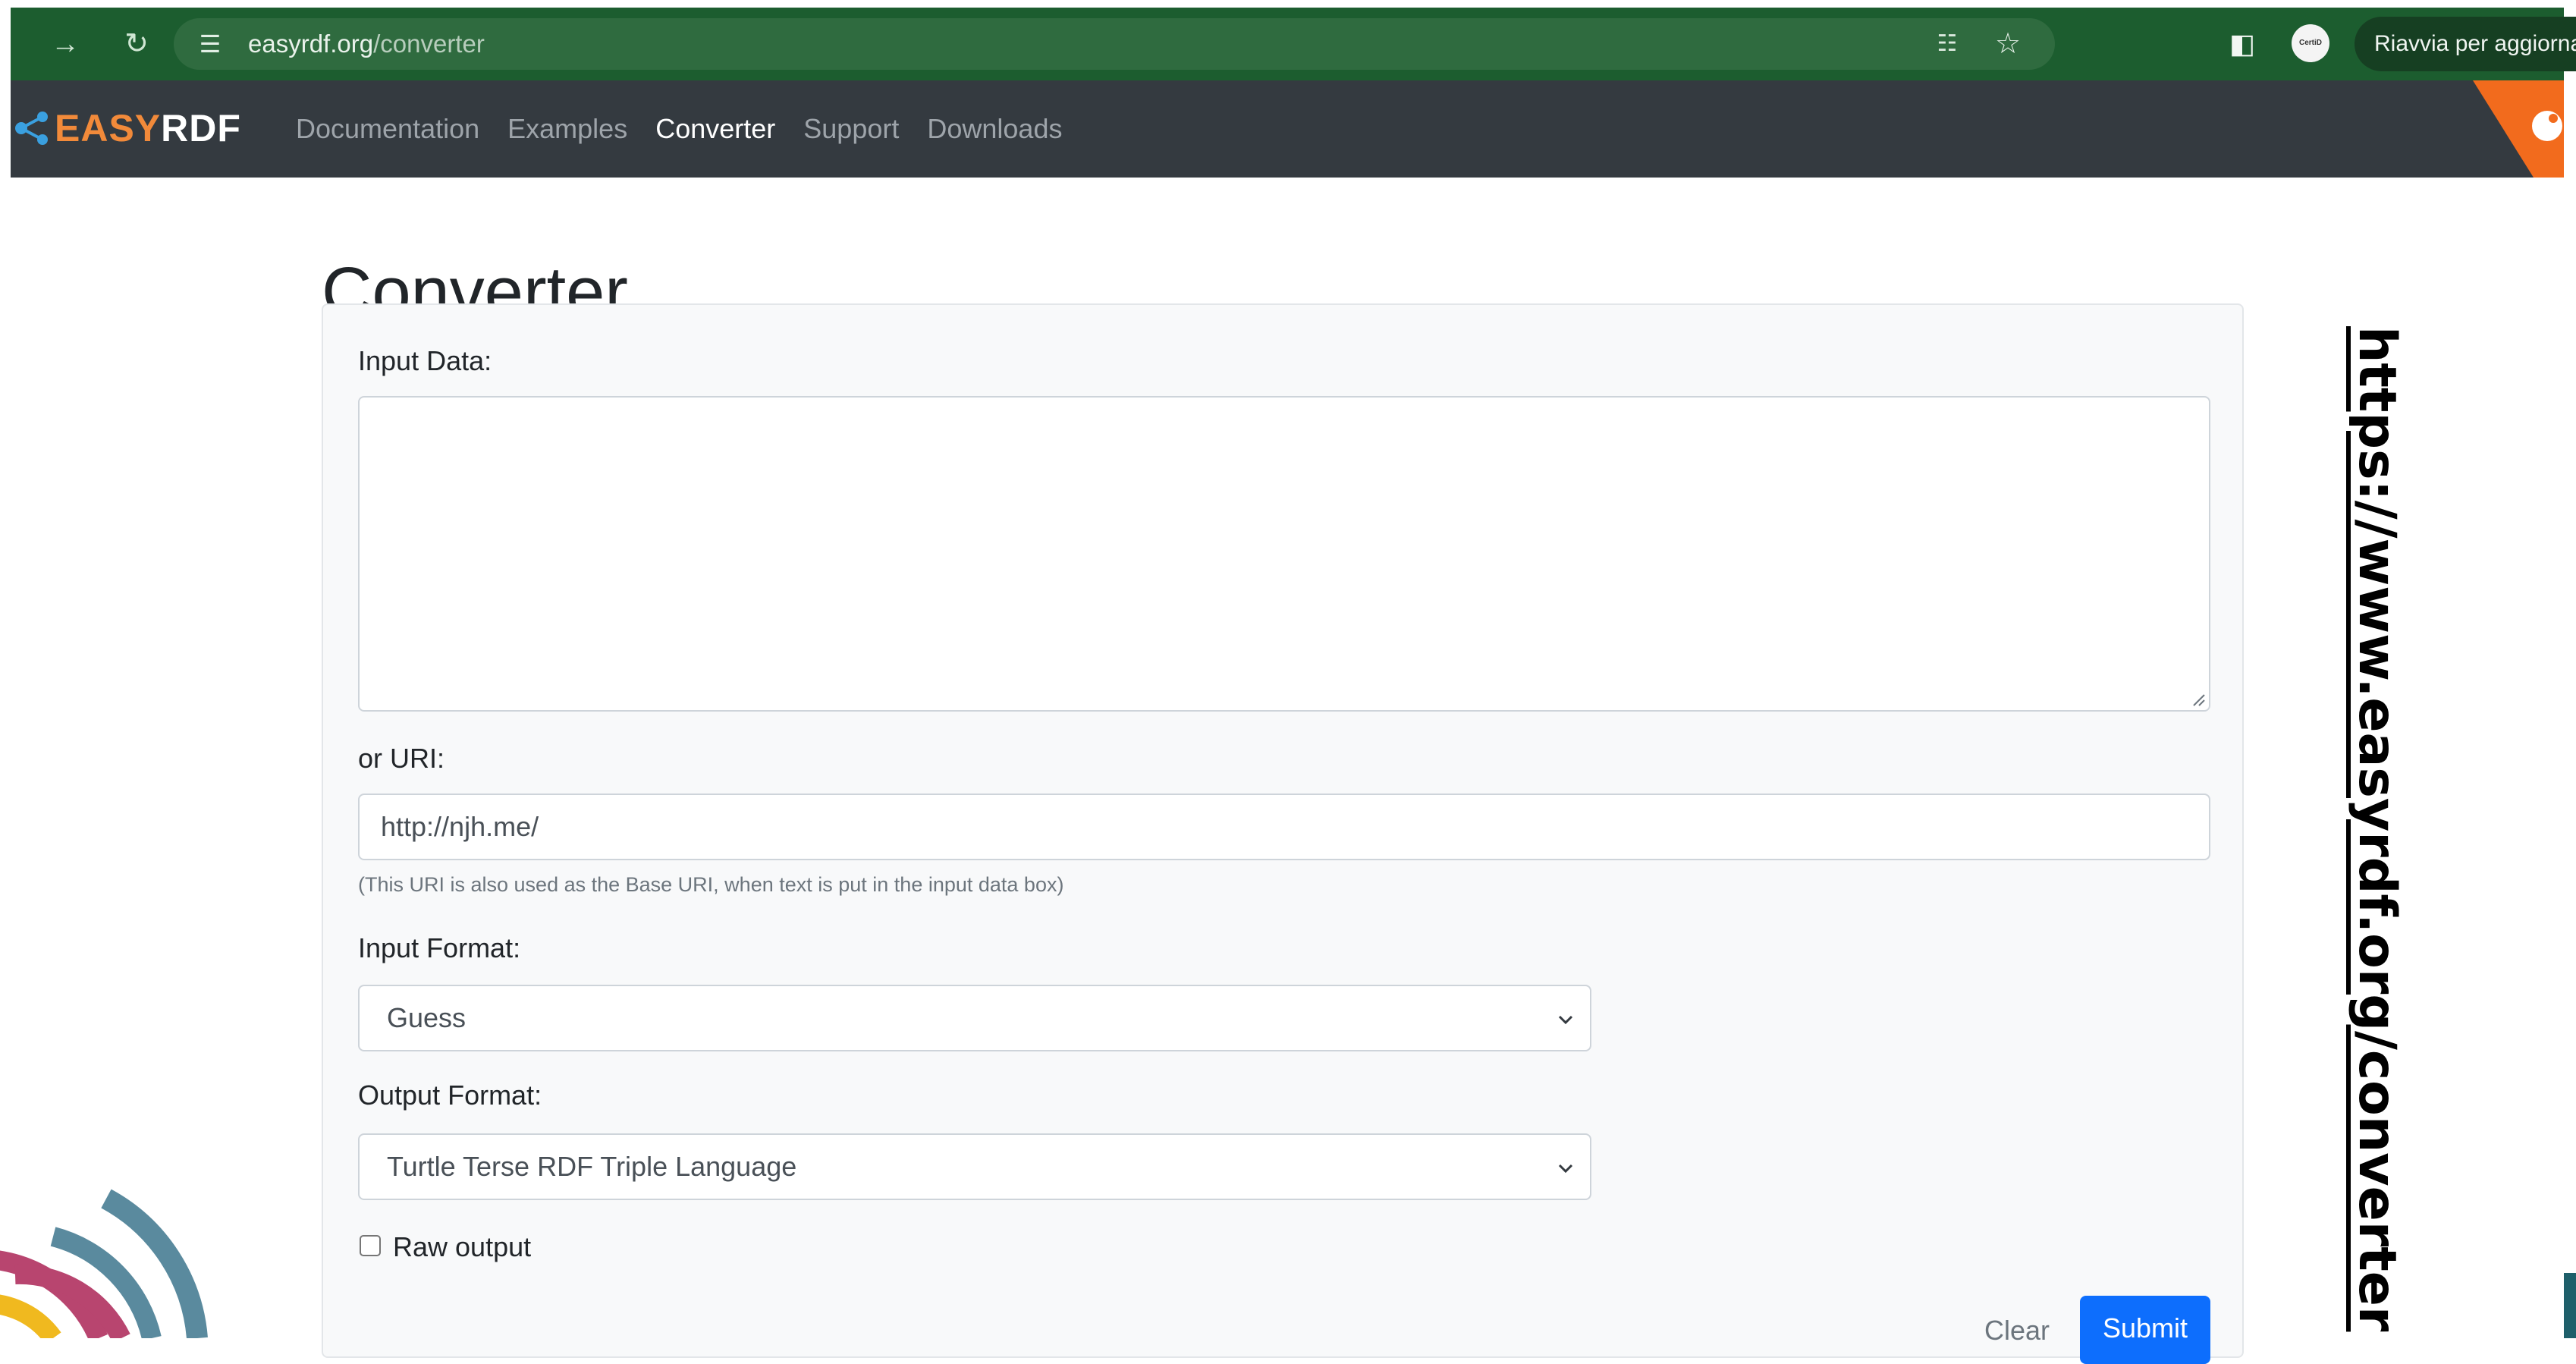 The height and width of the screenshot is (1364, 2576). What do you see at coordinates (2242, 44) in the screenshot?
I see `side-panel-icon: ◧` at bounding box center [2242, 44].